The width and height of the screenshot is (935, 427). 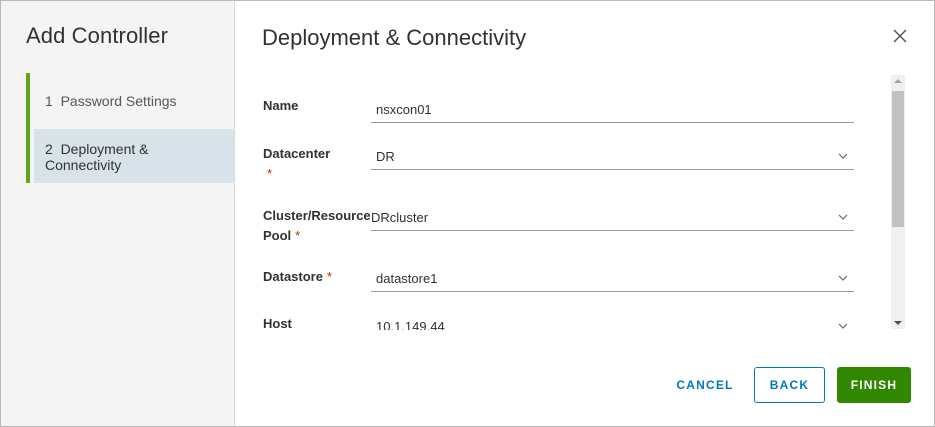 What do you see at coordinates (111, 101) in the screenshot?
I see `step-label: 1 Password Settings` at bounding box center [111, 101].